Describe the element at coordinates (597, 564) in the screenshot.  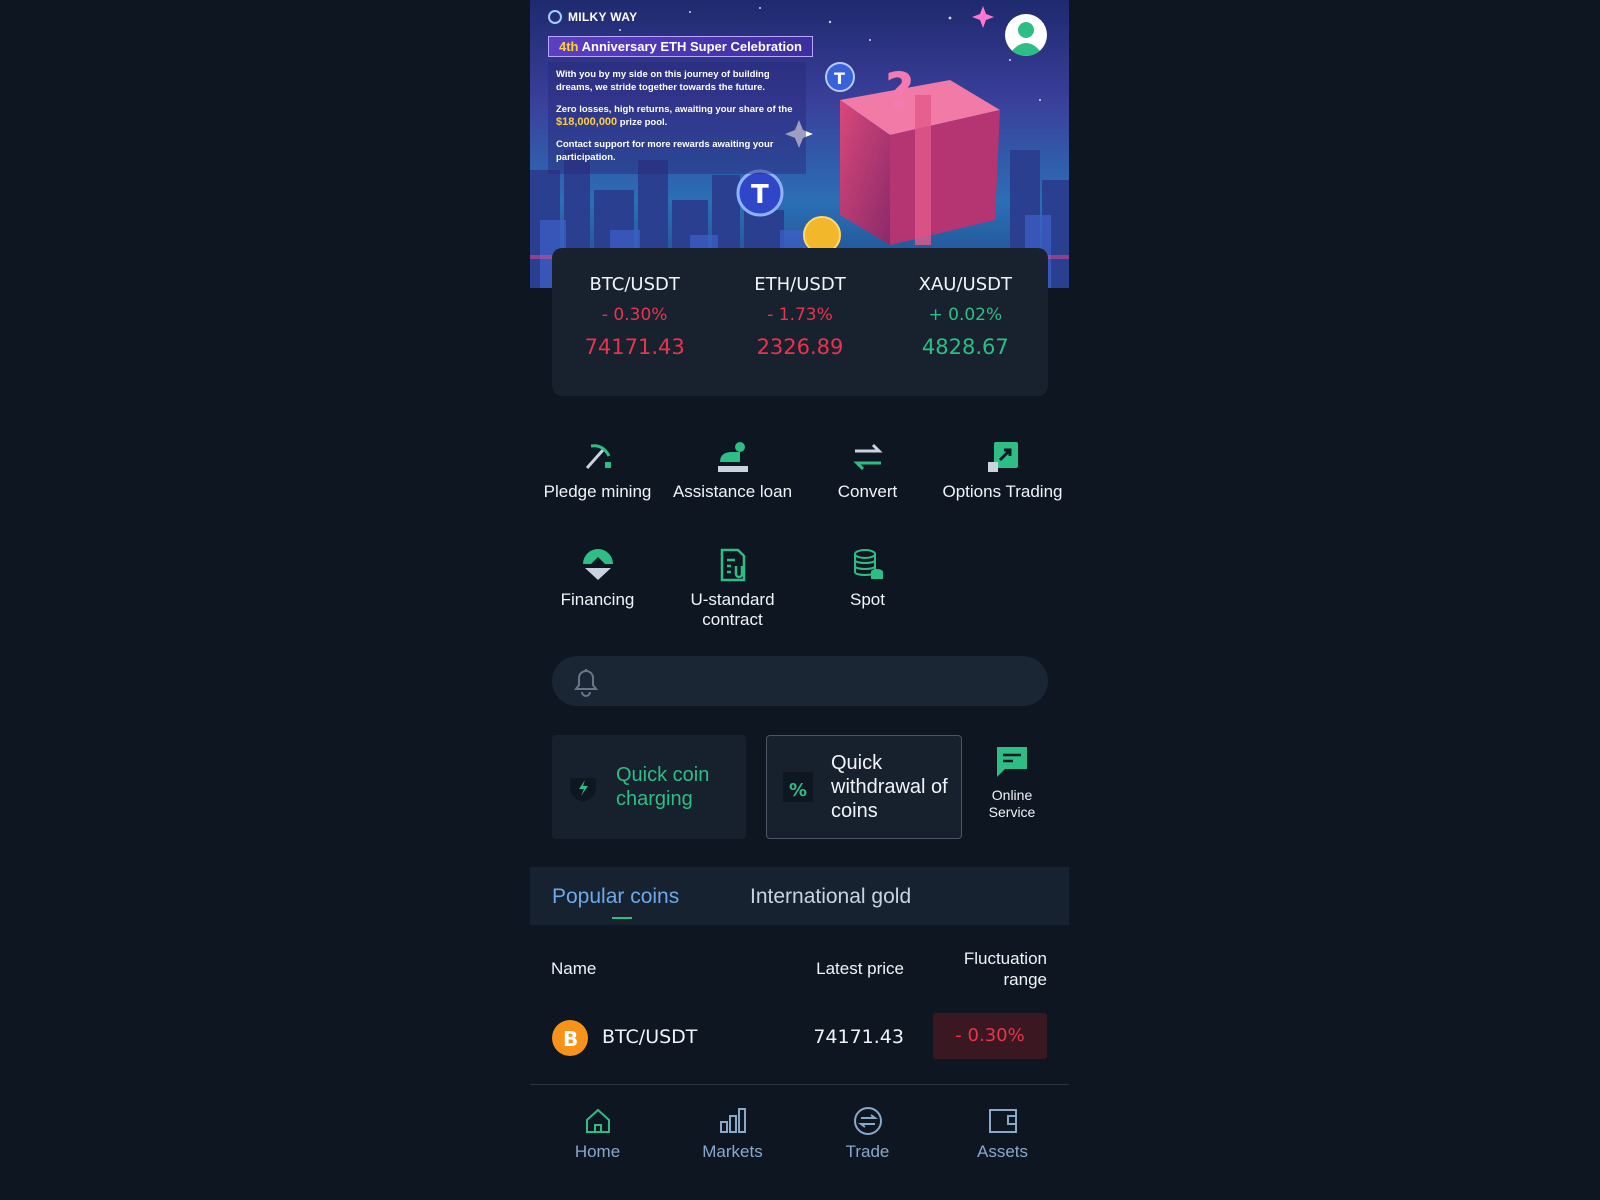
I see `financing-icon` at that location.